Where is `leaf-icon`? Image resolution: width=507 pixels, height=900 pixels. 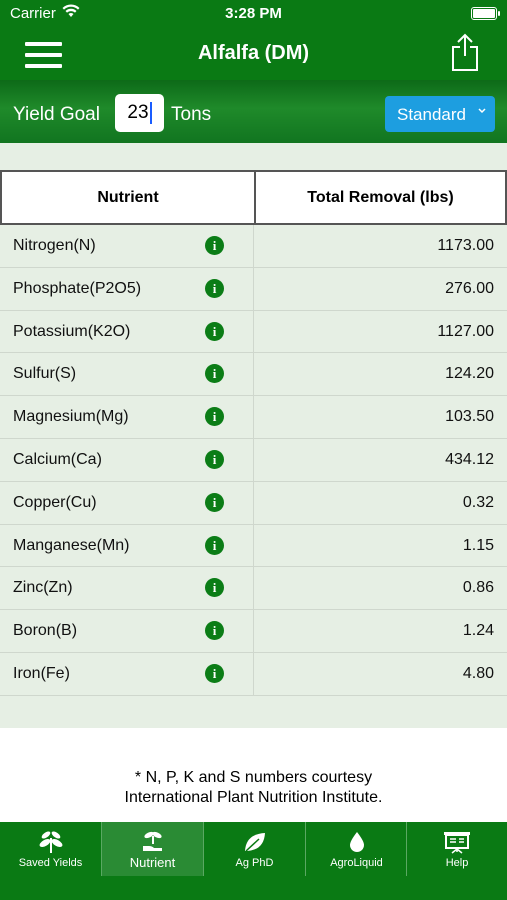
leaf-icon is located at coordinates (254, 842).